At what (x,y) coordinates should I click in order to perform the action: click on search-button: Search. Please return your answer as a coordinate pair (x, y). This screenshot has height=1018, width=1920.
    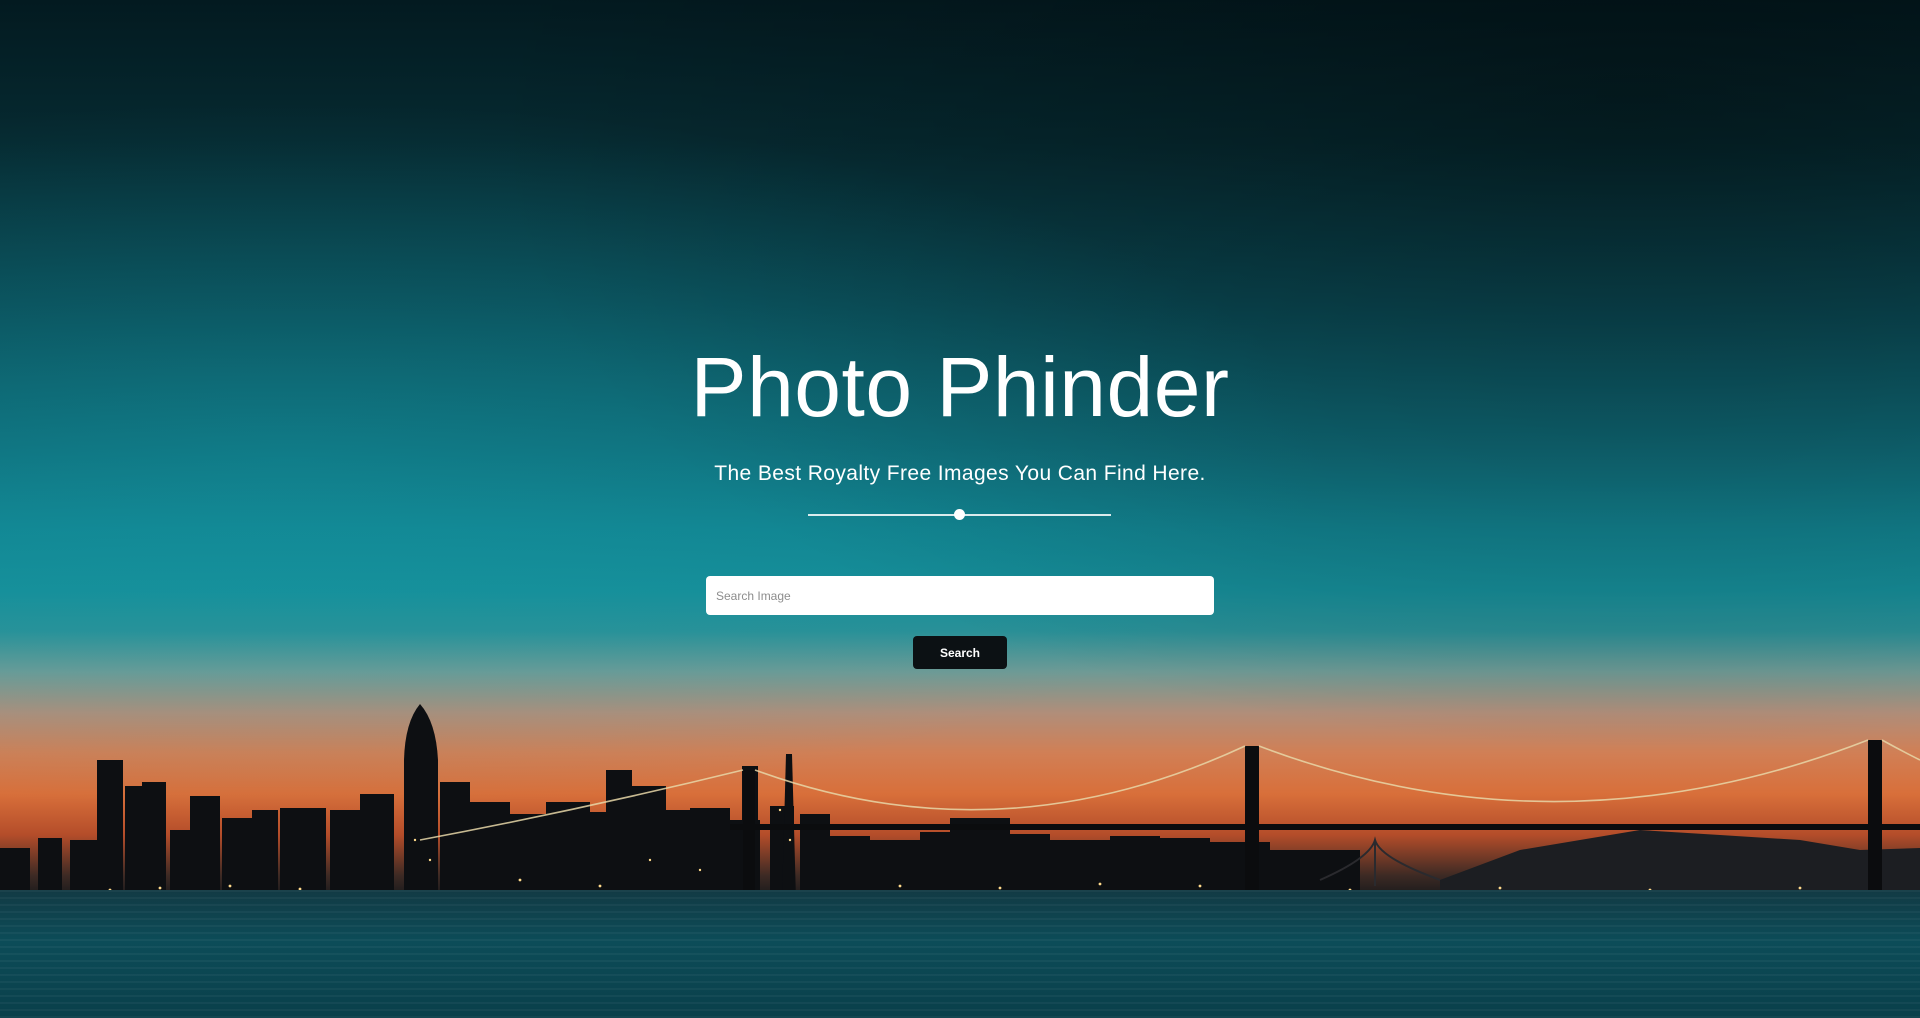
    Looking at the image, I should click on (960, 652).